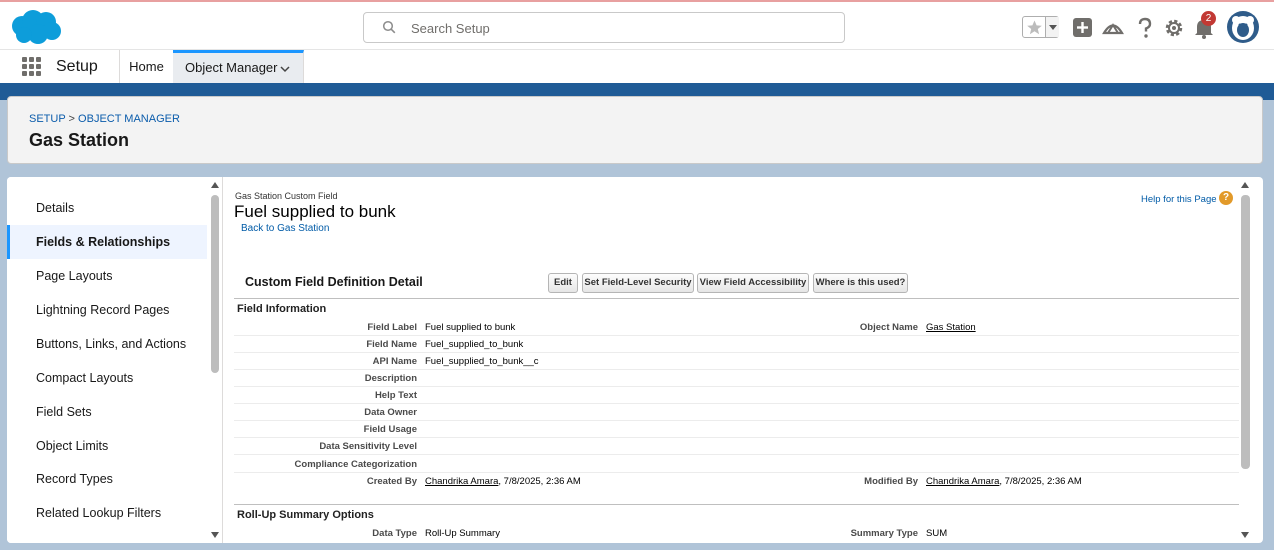 The image size is (1274, 550). Describe the element at coordinates (107, 412) in the screenshot. I see `sidebar-item-field-sets: Field Sets` at that location.